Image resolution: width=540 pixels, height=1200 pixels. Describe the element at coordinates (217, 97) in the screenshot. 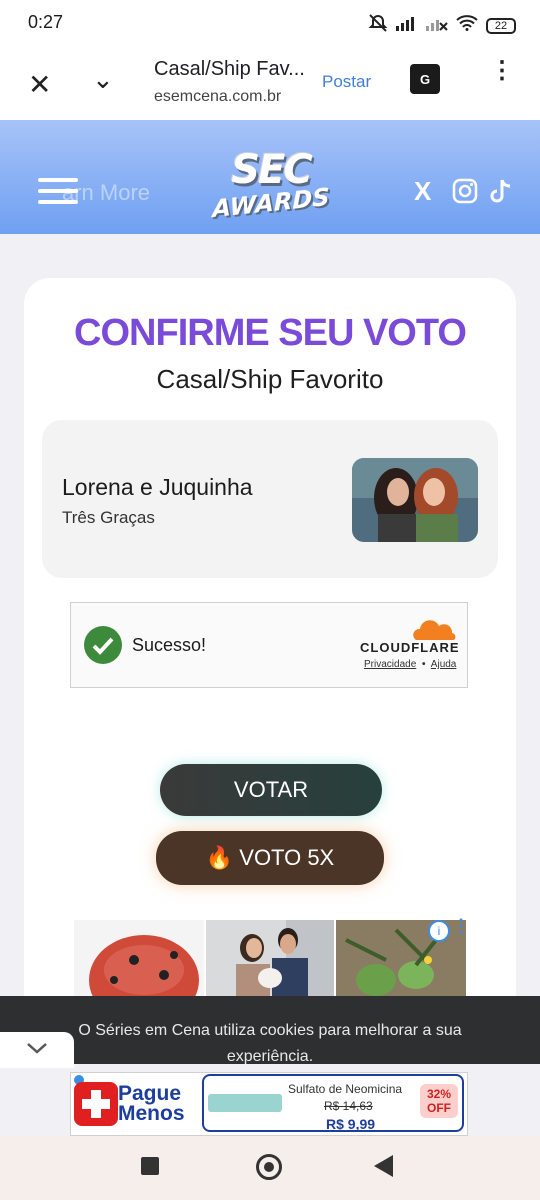

I see `page-url: esemcena.com.br` at that location.